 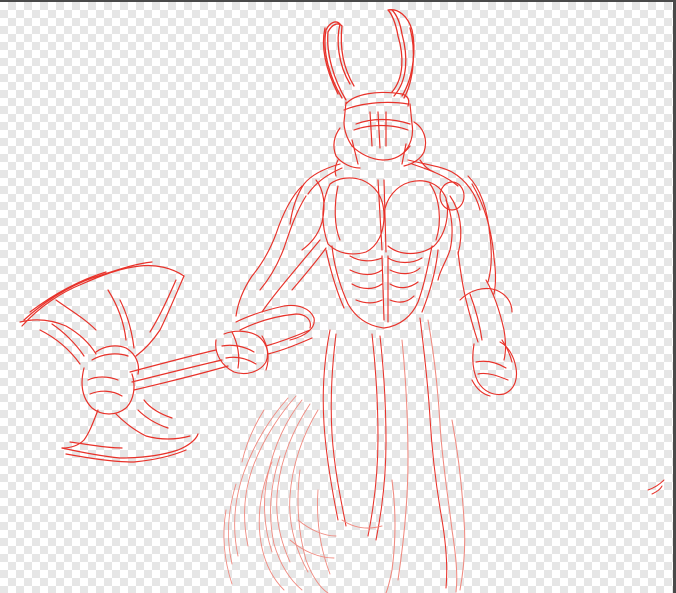 I want to click on axe-head, so click(x=109, y=362).